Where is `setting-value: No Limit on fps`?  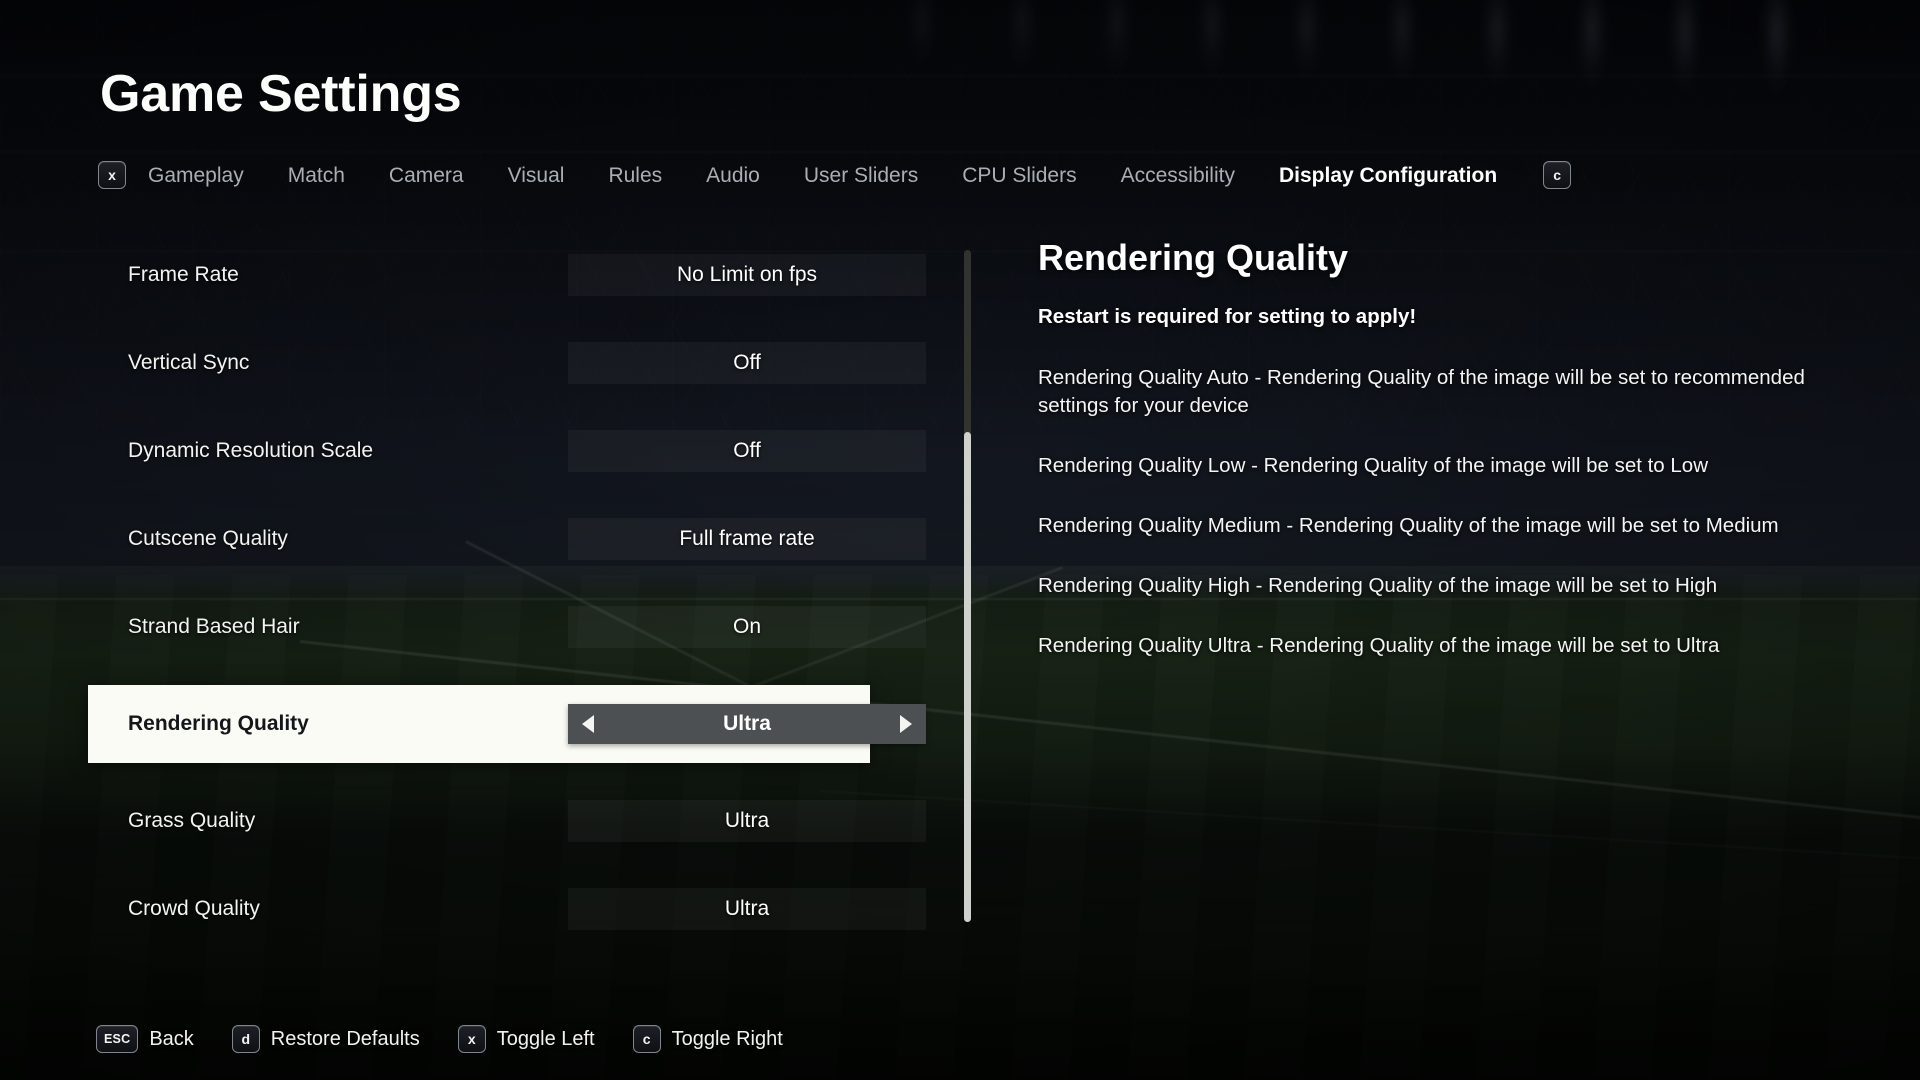 setting-value: No Limit on fps is located at coordinates (747, 274).